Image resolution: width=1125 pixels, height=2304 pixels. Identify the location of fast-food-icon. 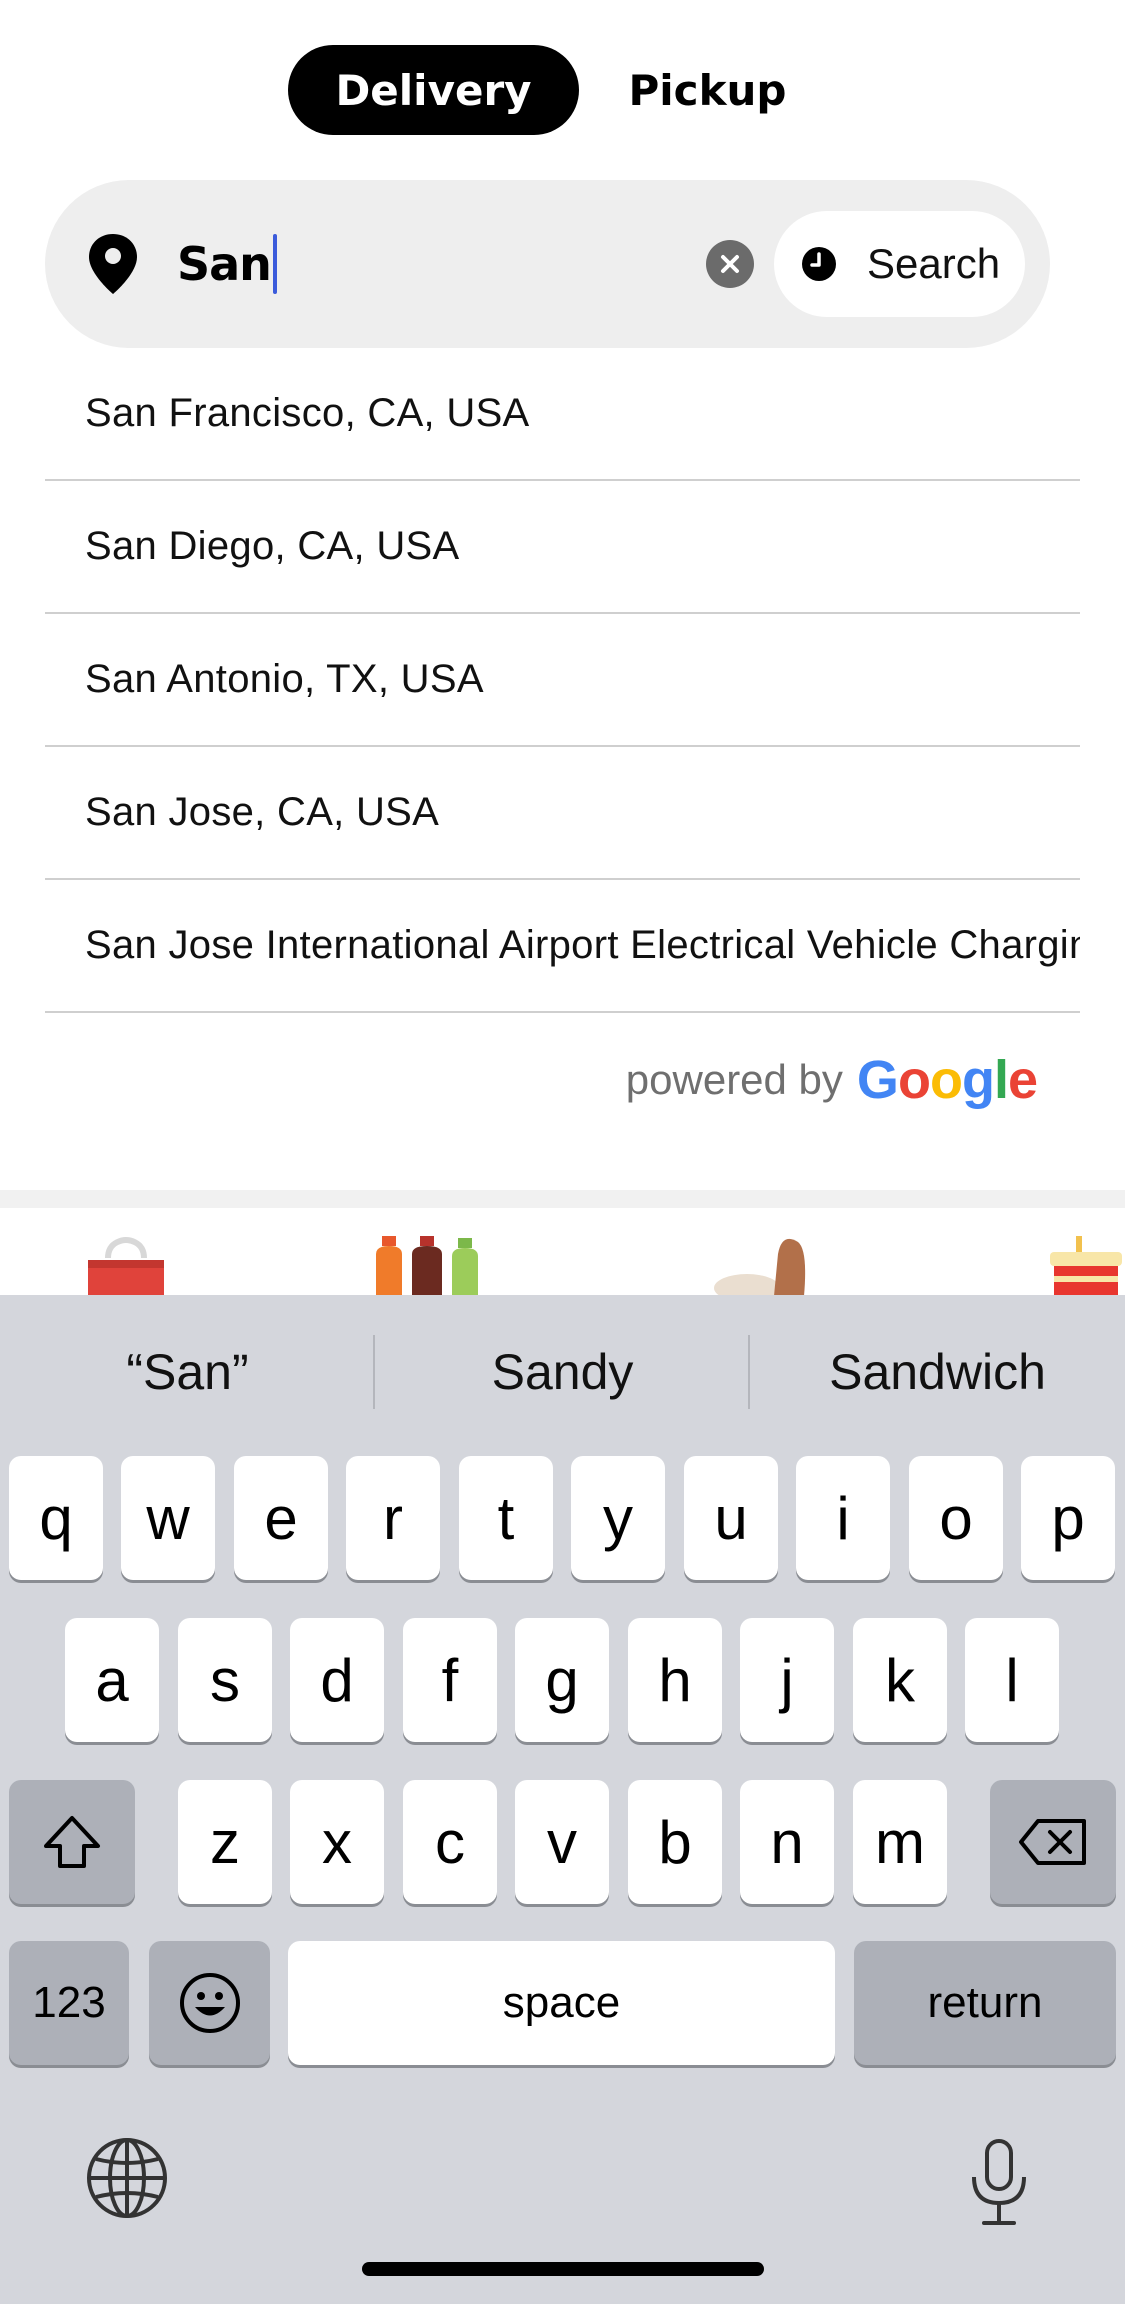
(1085, 1266).